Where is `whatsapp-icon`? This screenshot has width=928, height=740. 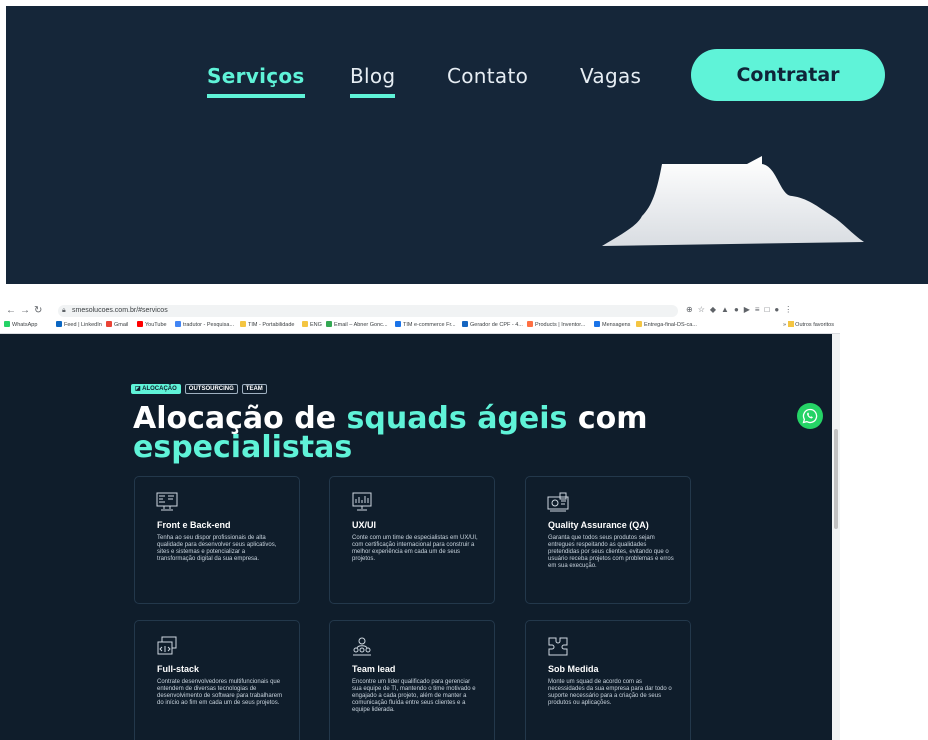
whatsapp-icon is located at coordinates (810, 416).